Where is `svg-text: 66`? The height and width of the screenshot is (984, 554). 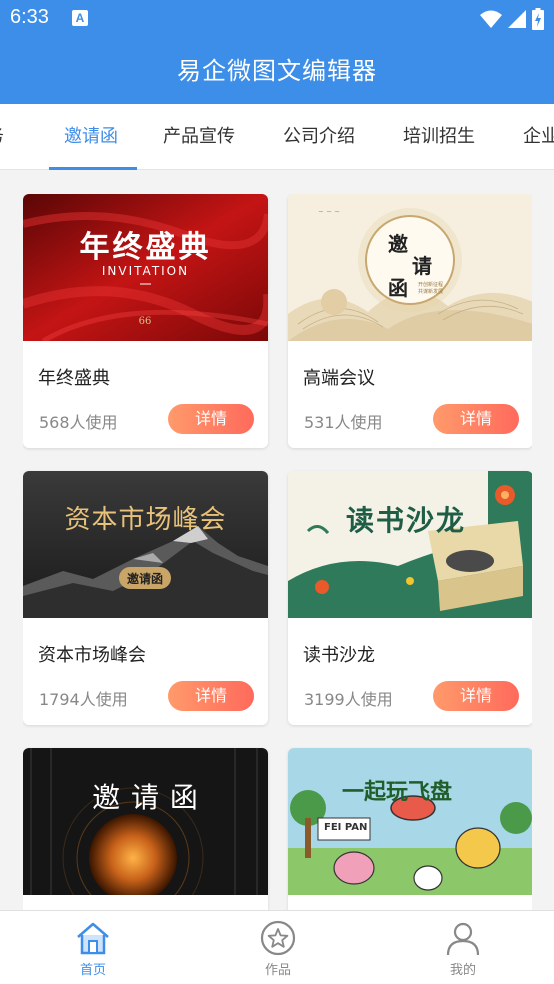
svg-text: 66 is located at coordinates (145, 321).